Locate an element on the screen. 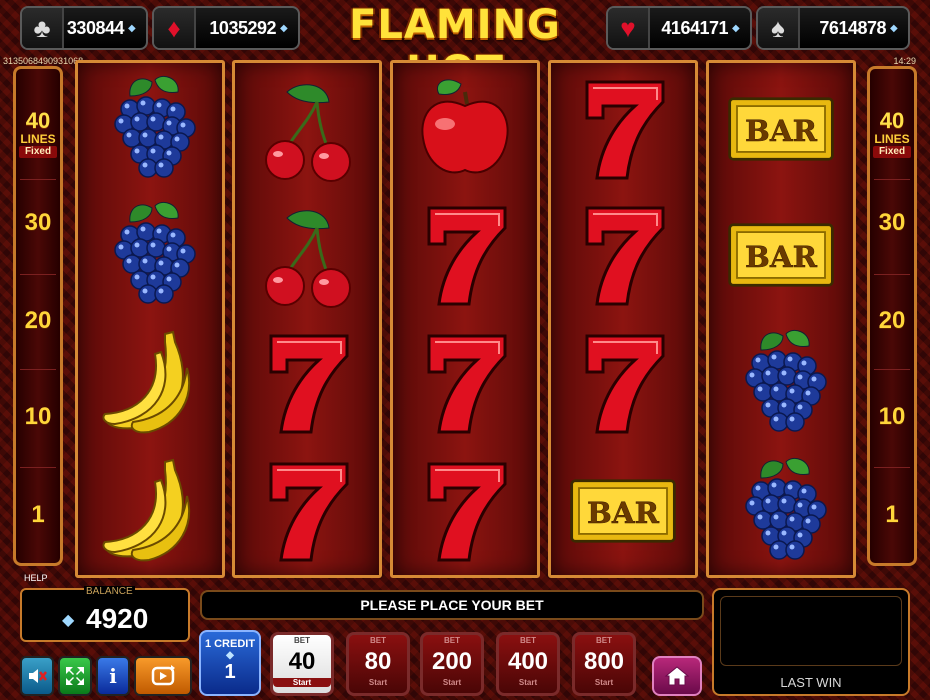 This screenshot has height=700, width=930. bet-value: 40 is located at coordinates (302, 661).